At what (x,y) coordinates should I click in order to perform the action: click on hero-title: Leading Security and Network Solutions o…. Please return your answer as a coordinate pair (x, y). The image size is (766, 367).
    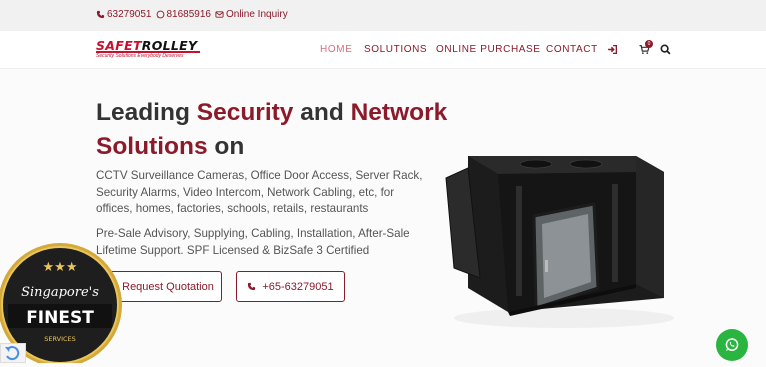
    Looking at the image, I should click on (272, 129).